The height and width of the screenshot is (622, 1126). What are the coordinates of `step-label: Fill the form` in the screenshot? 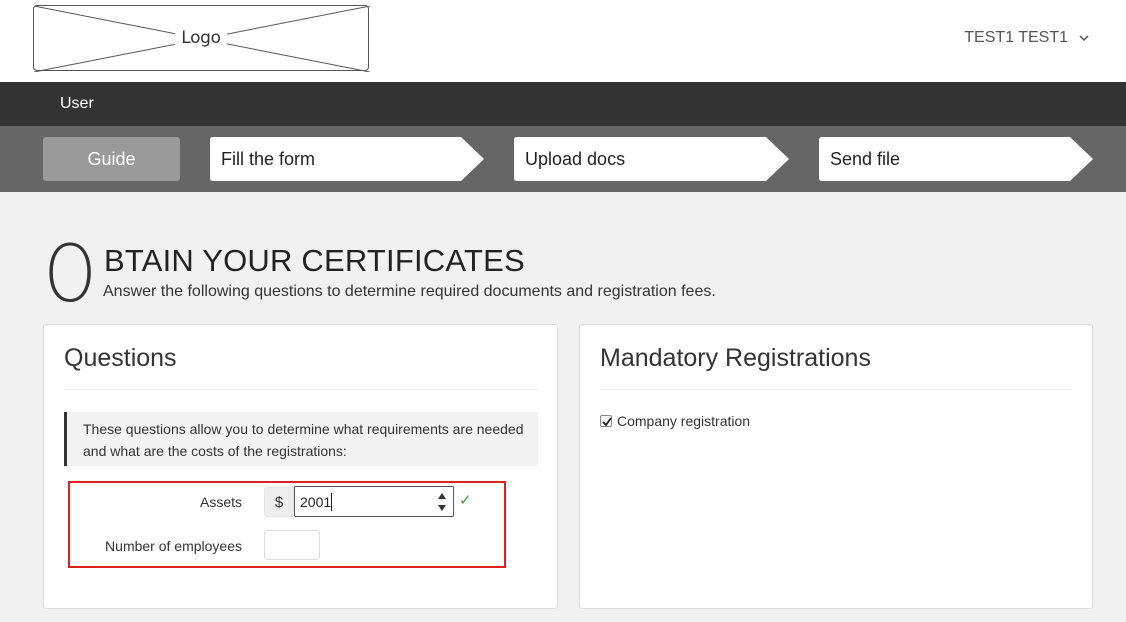 It's located at (268, 158).